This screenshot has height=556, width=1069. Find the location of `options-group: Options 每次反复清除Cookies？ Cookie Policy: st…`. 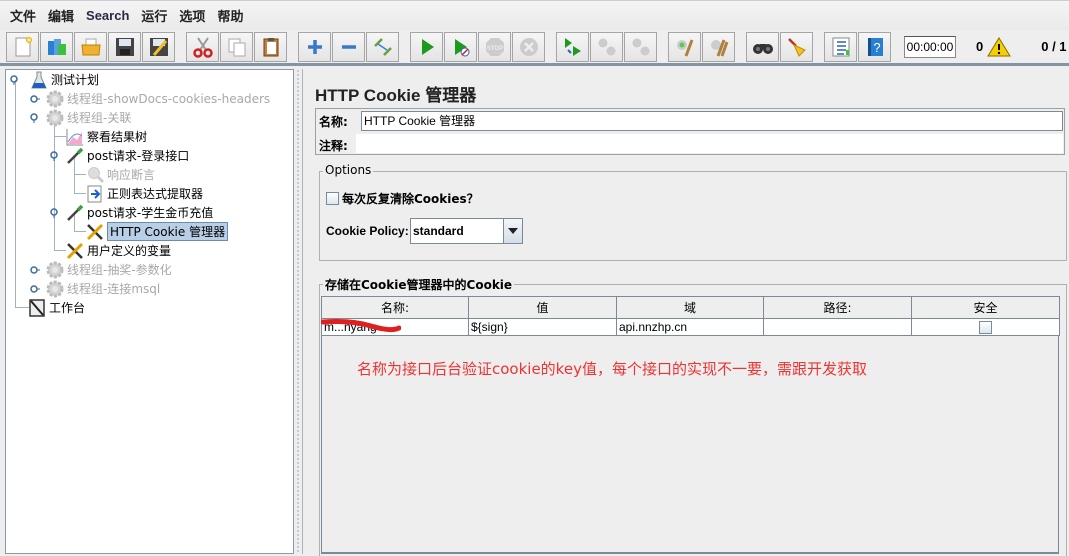

options-group: Options 每次反复清除Cookies？ Cookie Policy: st… is located at coordinates (693, 212).